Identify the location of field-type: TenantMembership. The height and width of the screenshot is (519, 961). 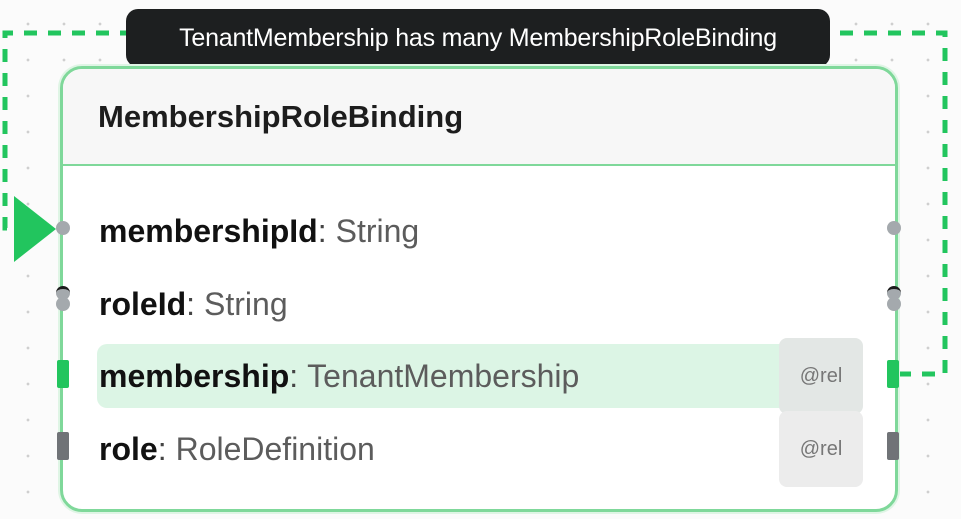
(443, 375).